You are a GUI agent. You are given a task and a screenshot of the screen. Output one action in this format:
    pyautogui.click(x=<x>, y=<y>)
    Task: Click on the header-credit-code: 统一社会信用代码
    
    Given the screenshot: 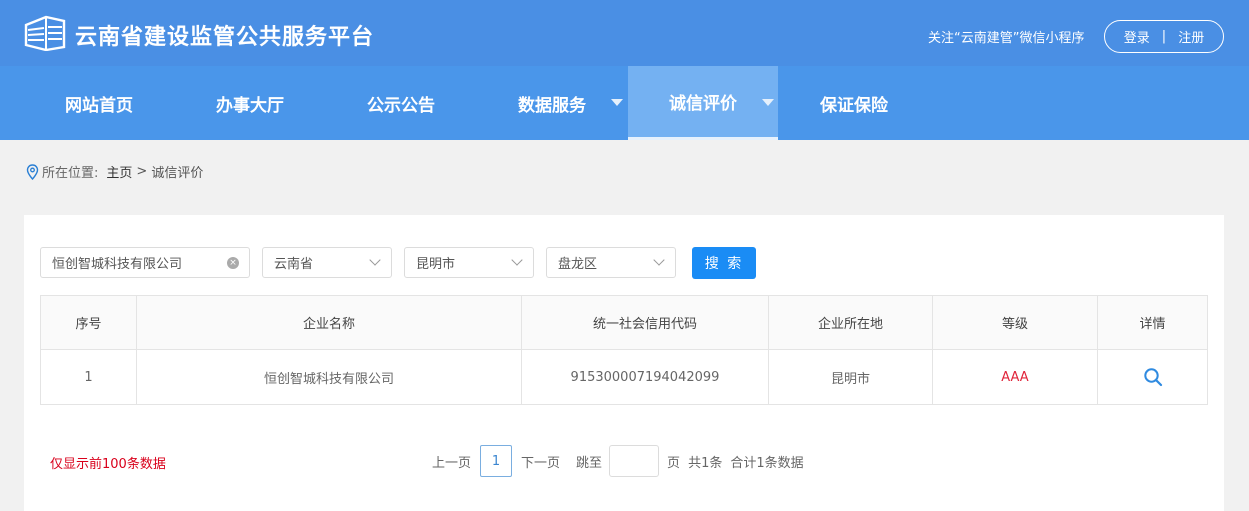 What is the action you would take?
    pyautogui.click(x=645, y=322)
    